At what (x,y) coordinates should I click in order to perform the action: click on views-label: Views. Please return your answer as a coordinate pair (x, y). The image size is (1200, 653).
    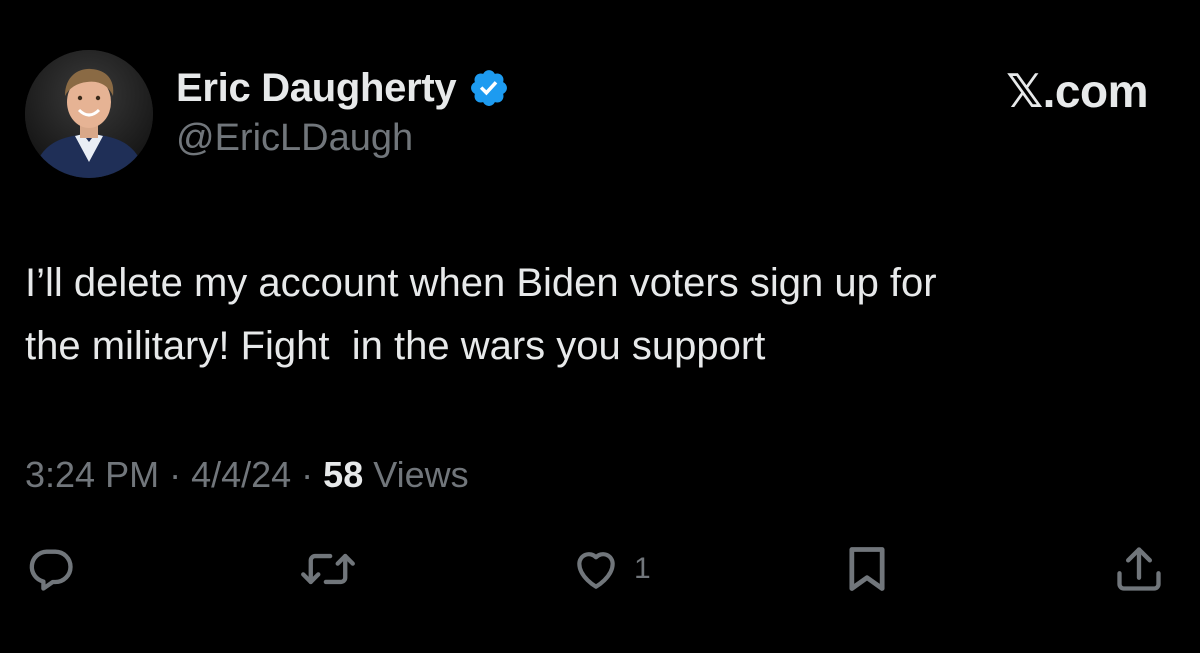
    Looking at the image, I should click on (421, 474).